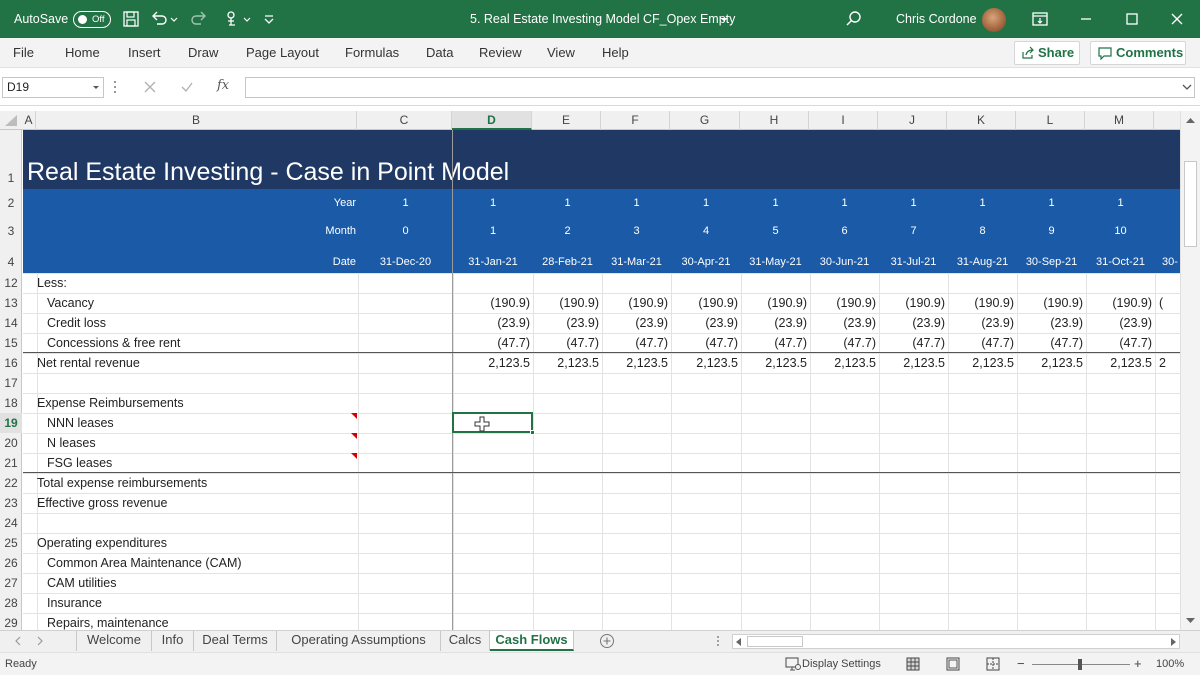  Describe the element at coordinates (40, 641) in the screenshot. I see `tab-scroll-right-icon` at that location.